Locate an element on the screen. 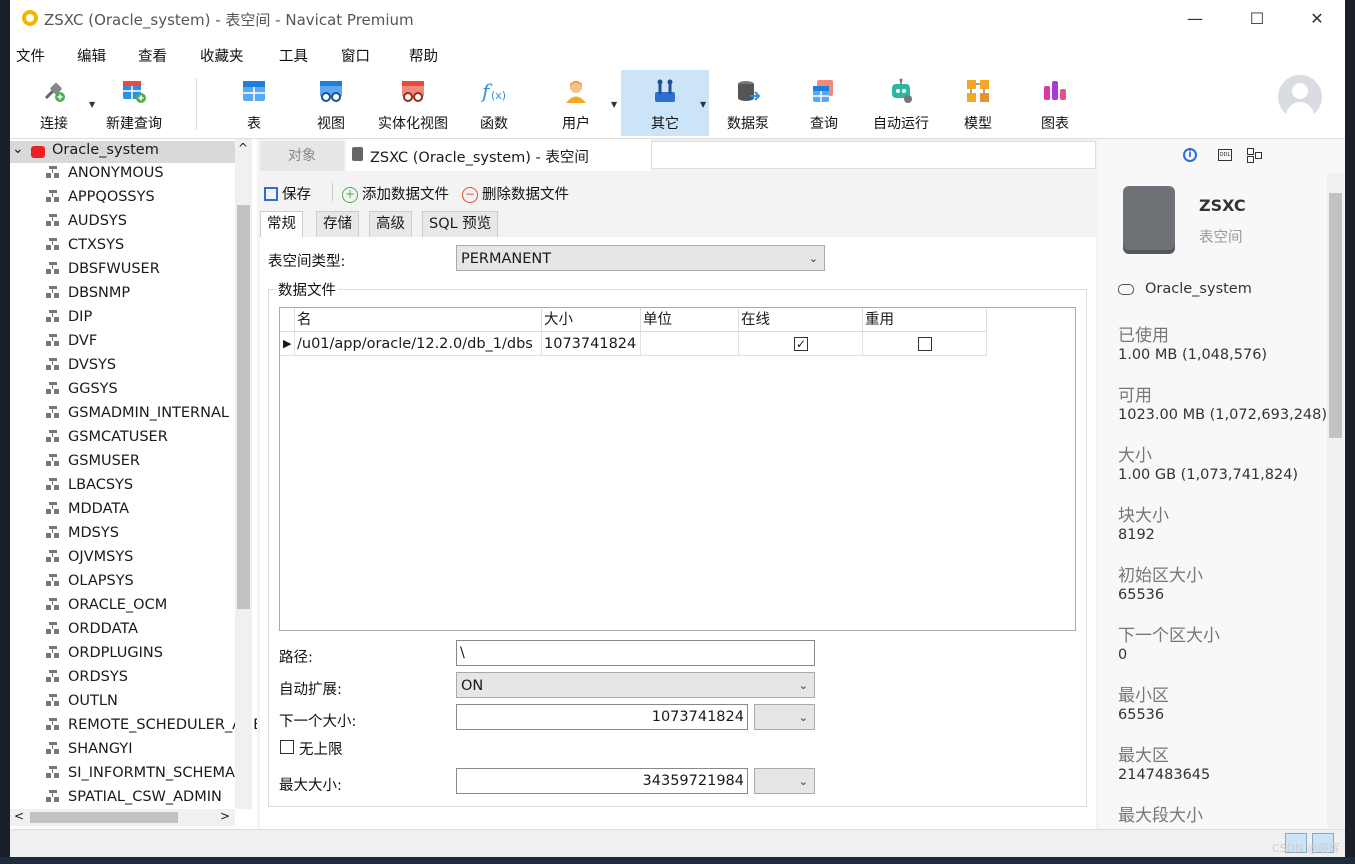  add-datafile-button: + 添加数据文件 is located at coordinates (395, 193).